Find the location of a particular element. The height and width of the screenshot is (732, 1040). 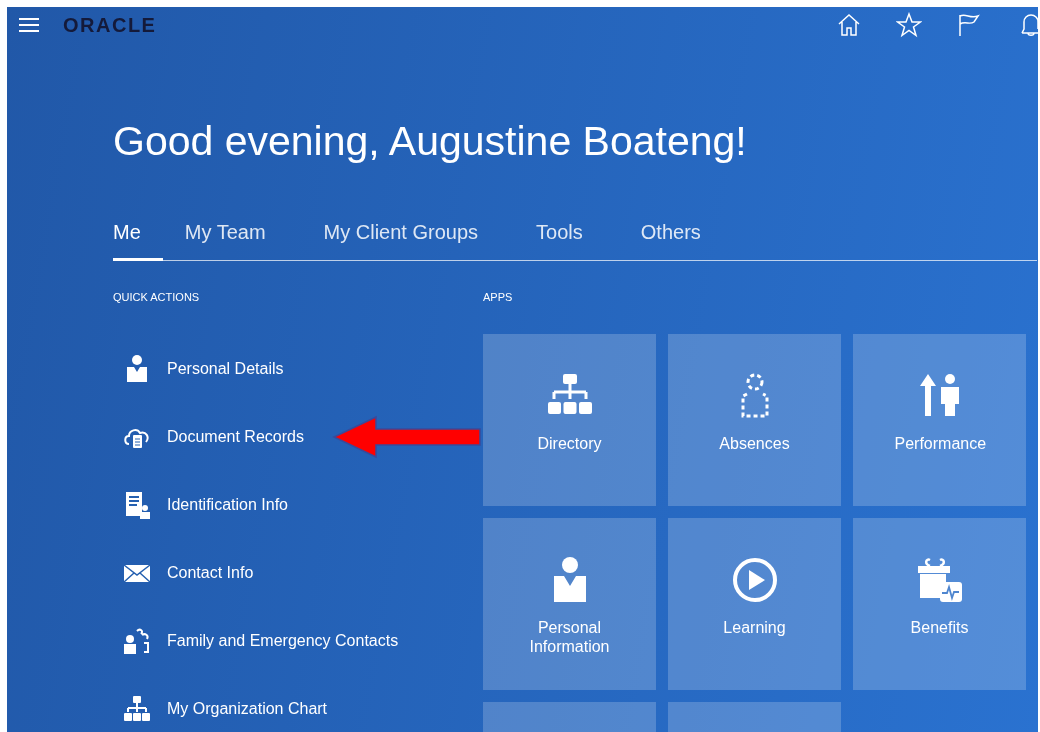

section-heading: QUICK ACTIONS is located at coordinates (157, 298).